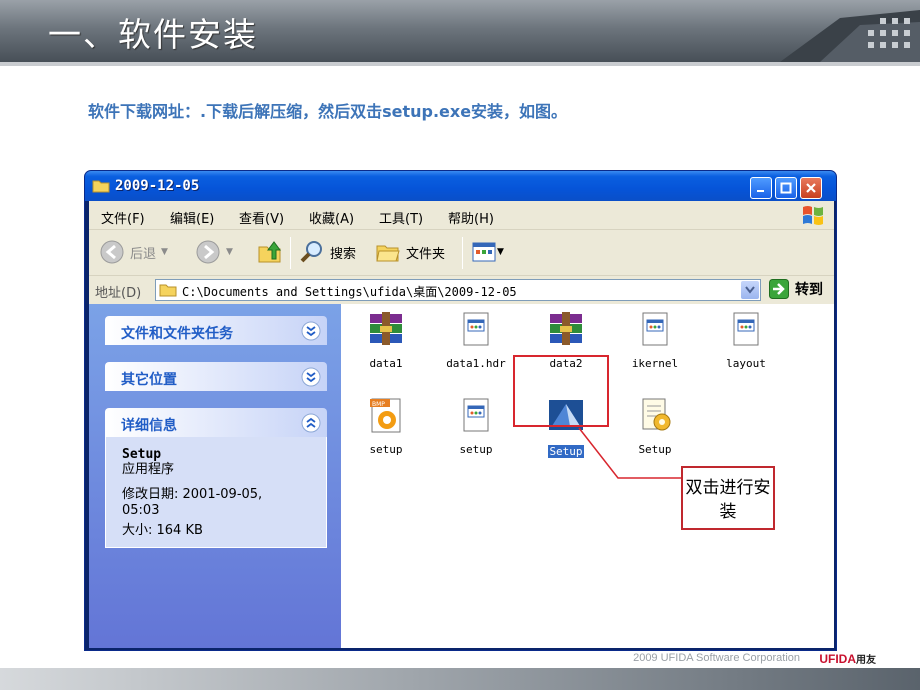 The width and height of the screenshot is (920, 690). I want to click on go-button: 转到, so click(796, 289).